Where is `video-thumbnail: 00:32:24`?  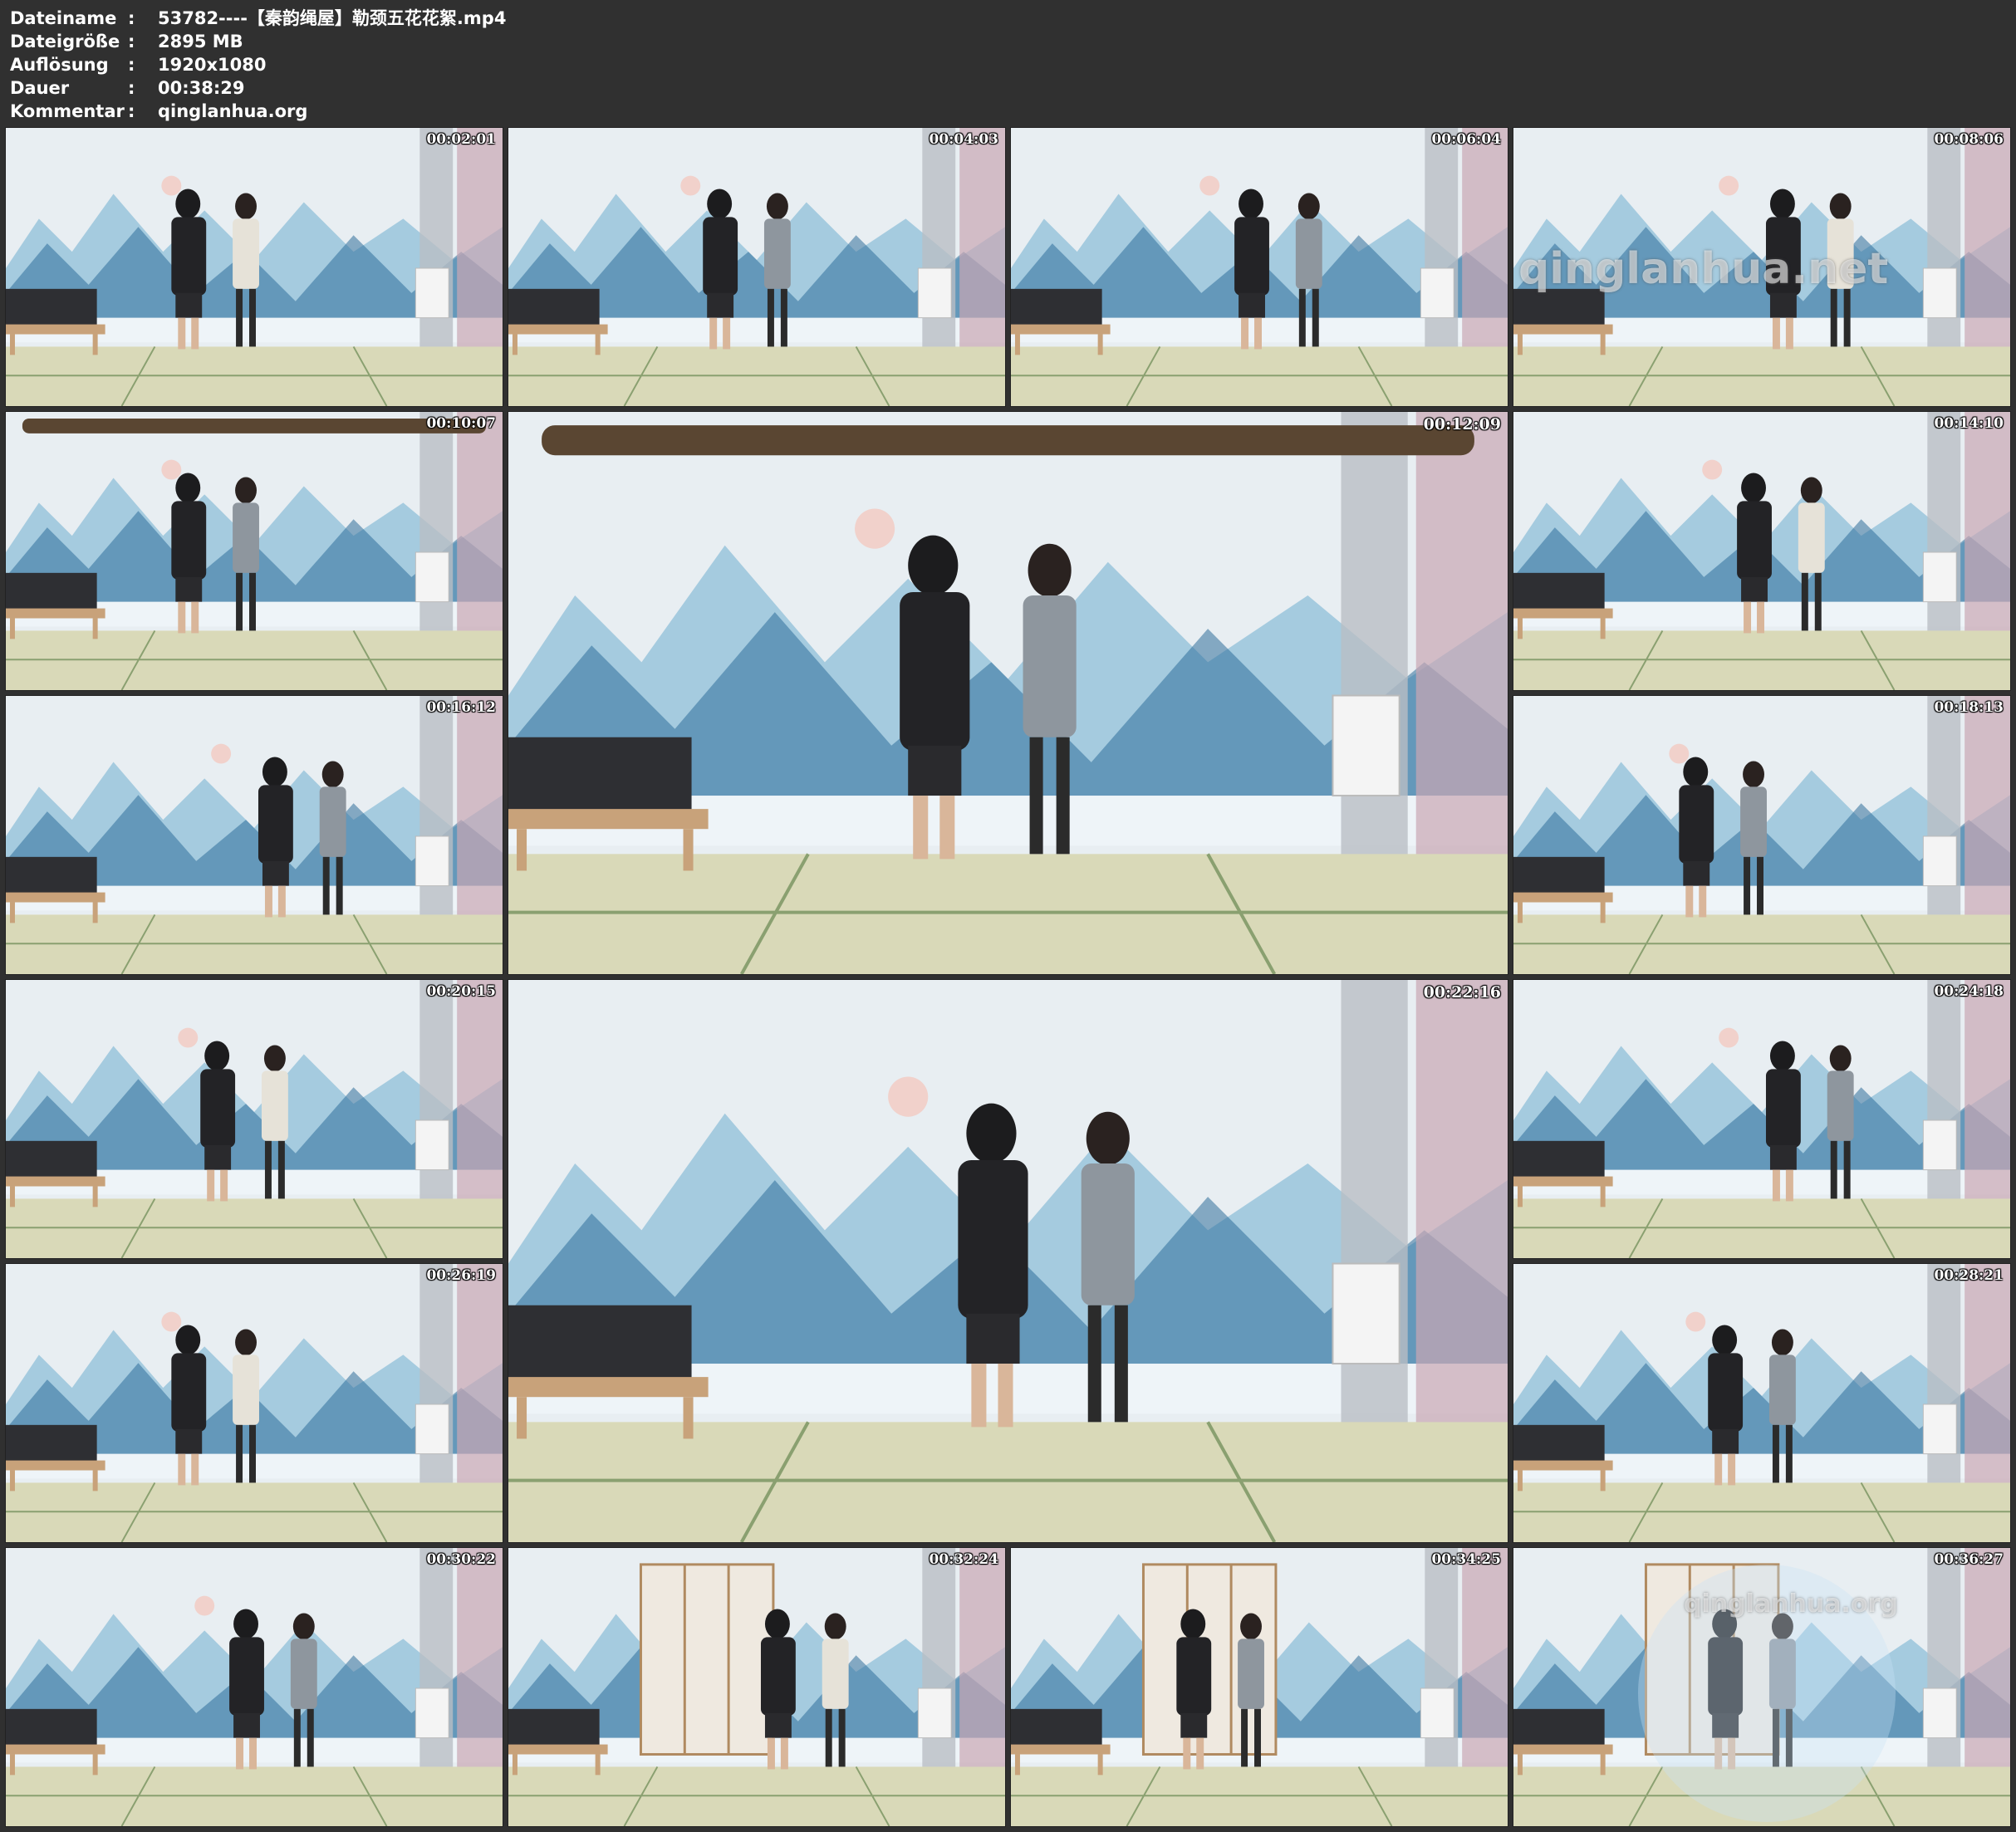
video-thumbnail: 00:32:24 is located at coordinates (757, 1687).